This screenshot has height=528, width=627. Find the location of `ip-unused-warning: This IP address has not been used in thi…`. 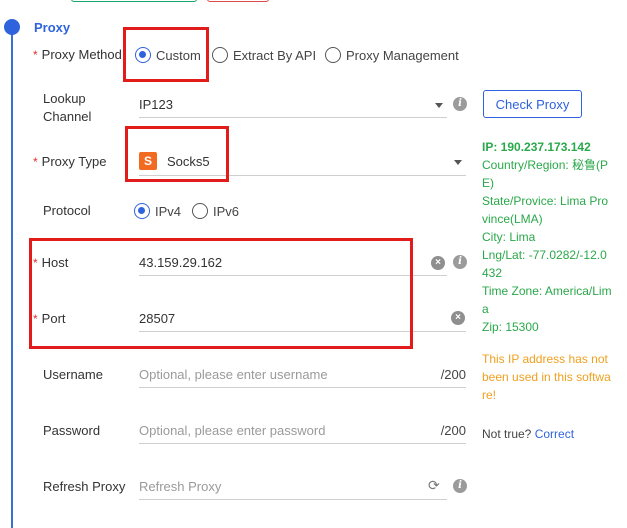

ip-unused-warning: This IP address has not been used in thi… is located at coordinates (546, 377).